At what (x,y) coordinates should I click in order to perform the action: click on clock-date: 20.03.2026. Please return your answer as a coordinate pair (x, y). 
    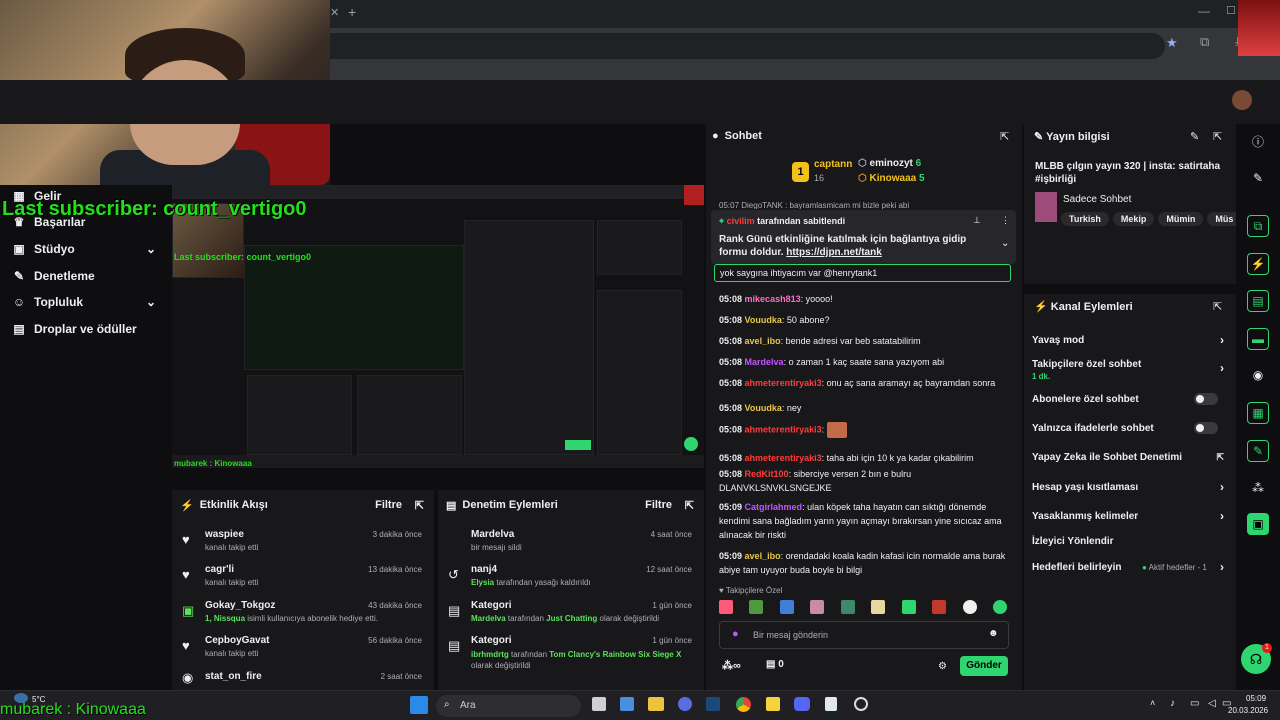
    Looking at the image, I should click on (1248, 710).